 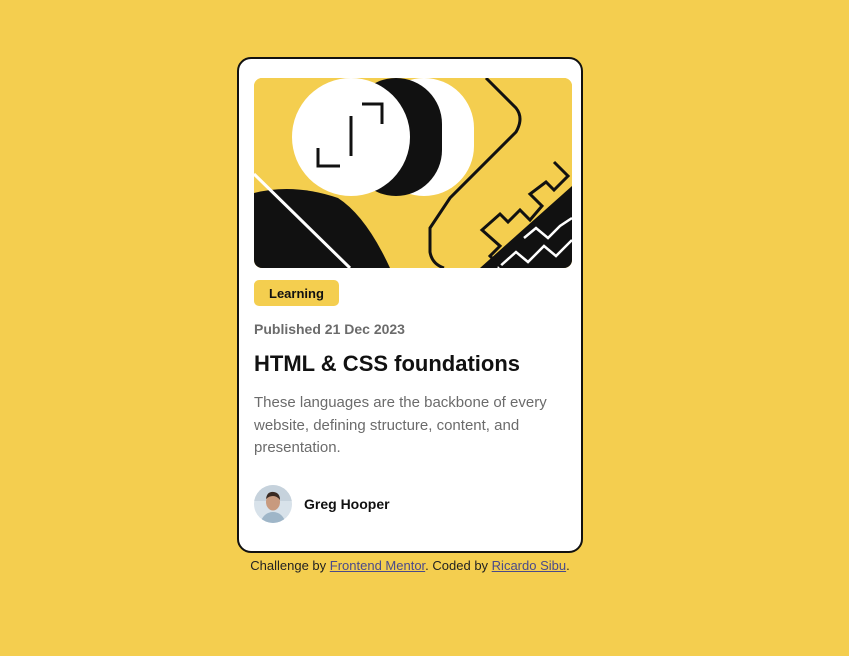 I want to click on attribution-suffix: ., so click(x=568, y=565).